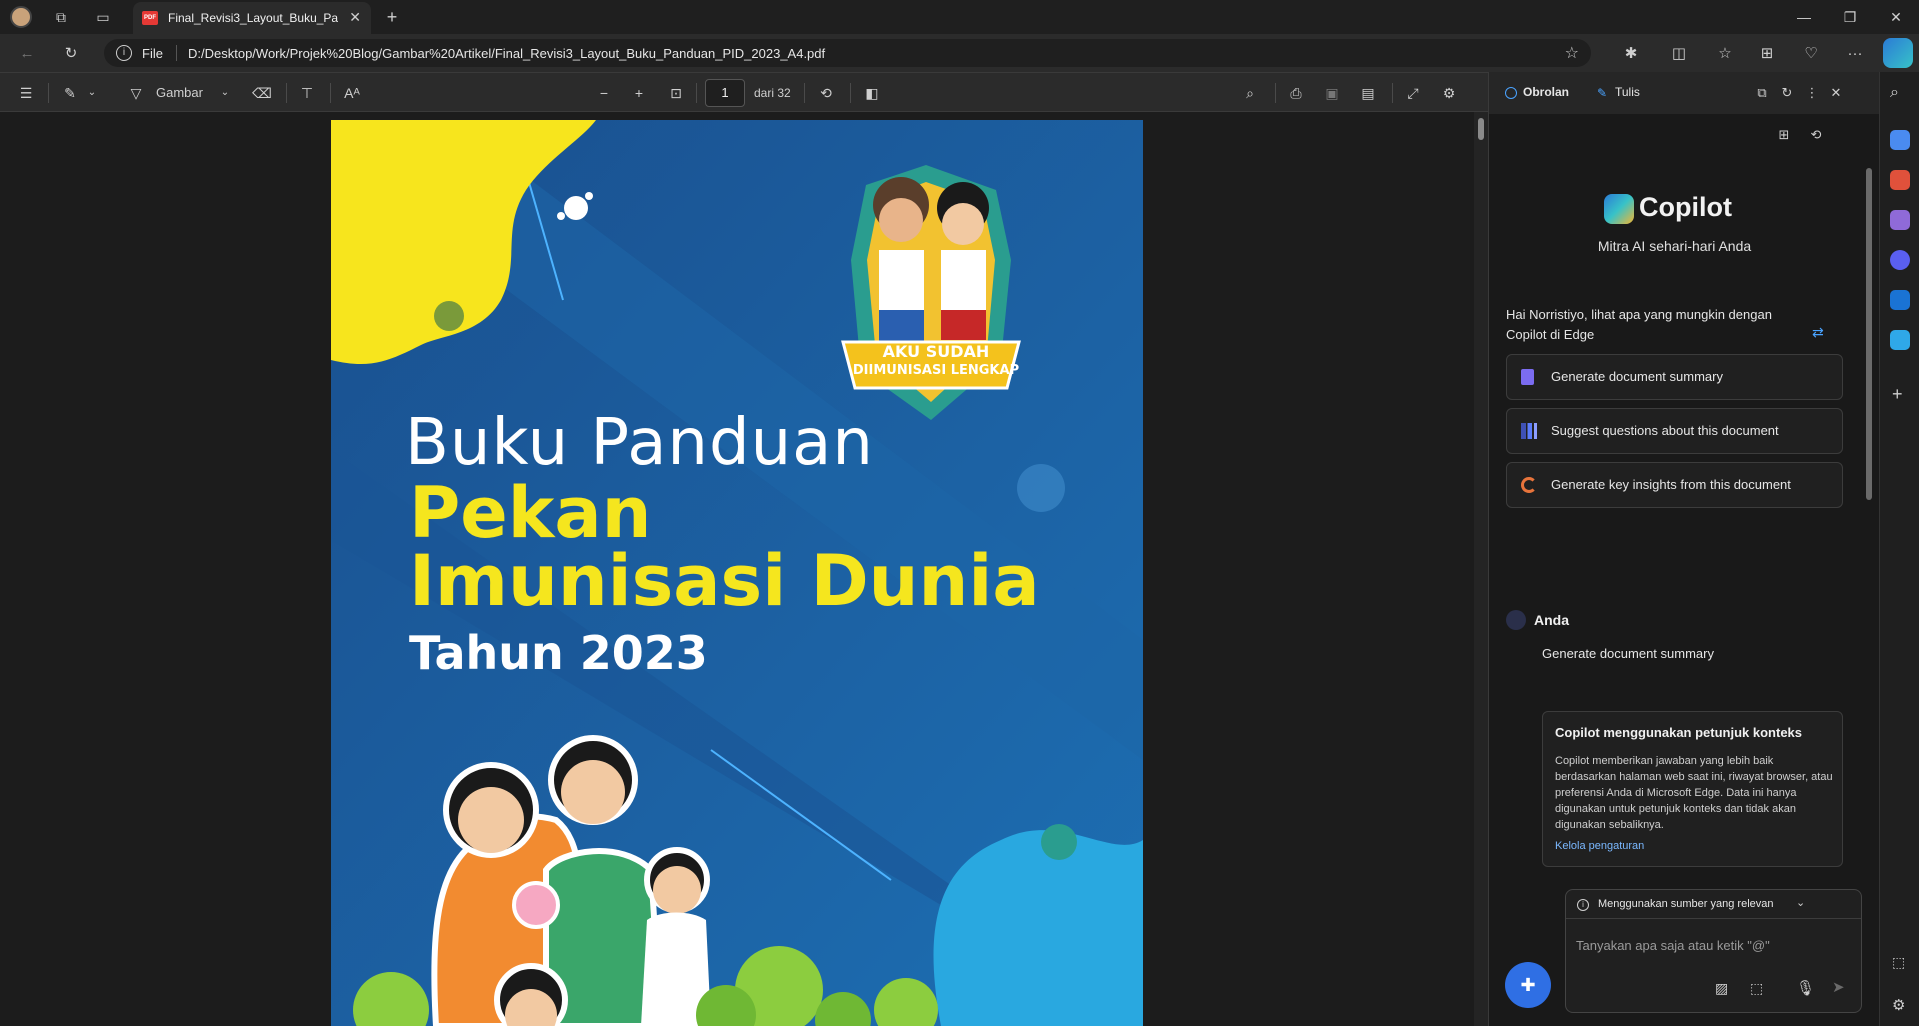  Describe the element at coordinates (1898, 1005) in the screenshot. I see `sidebar-settings-icon: ⚙` at that location.